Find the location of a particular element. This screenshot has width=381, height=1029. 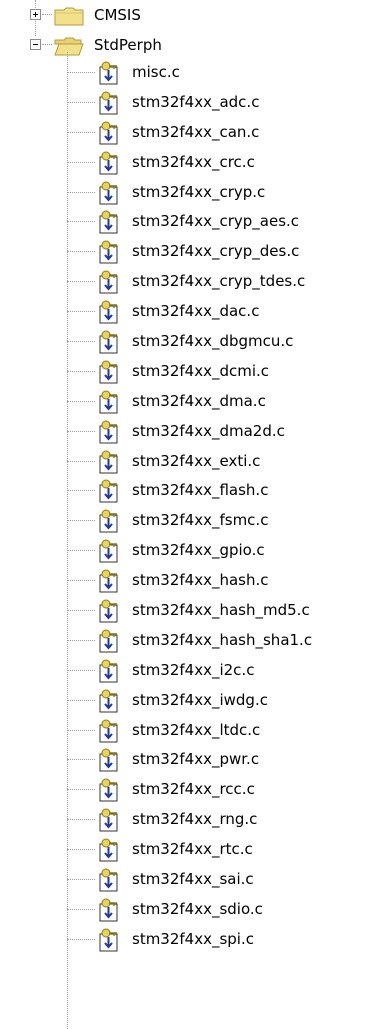

file-label: misc.c is located at coordinates (156, 72).